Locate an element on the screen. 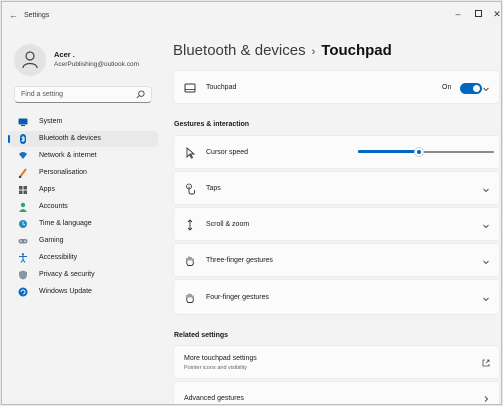 Image resolution: width=503 pixels, height=406 pixels. sidebar-item-time-language: Time & language is located at coordinates (83, 224).